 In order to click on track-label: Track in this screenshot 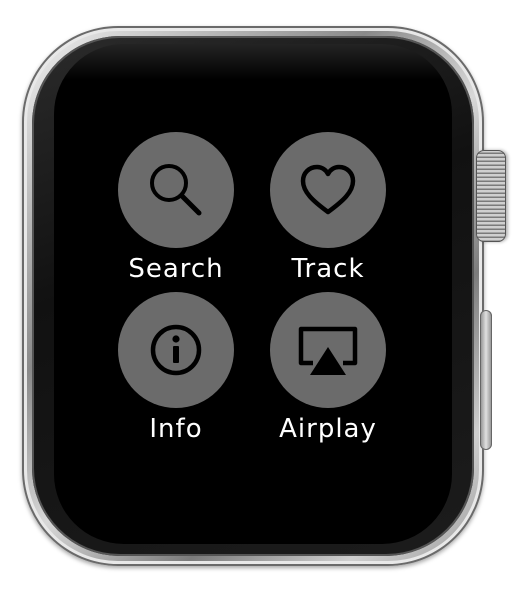, I will do `click(328, 269)`.